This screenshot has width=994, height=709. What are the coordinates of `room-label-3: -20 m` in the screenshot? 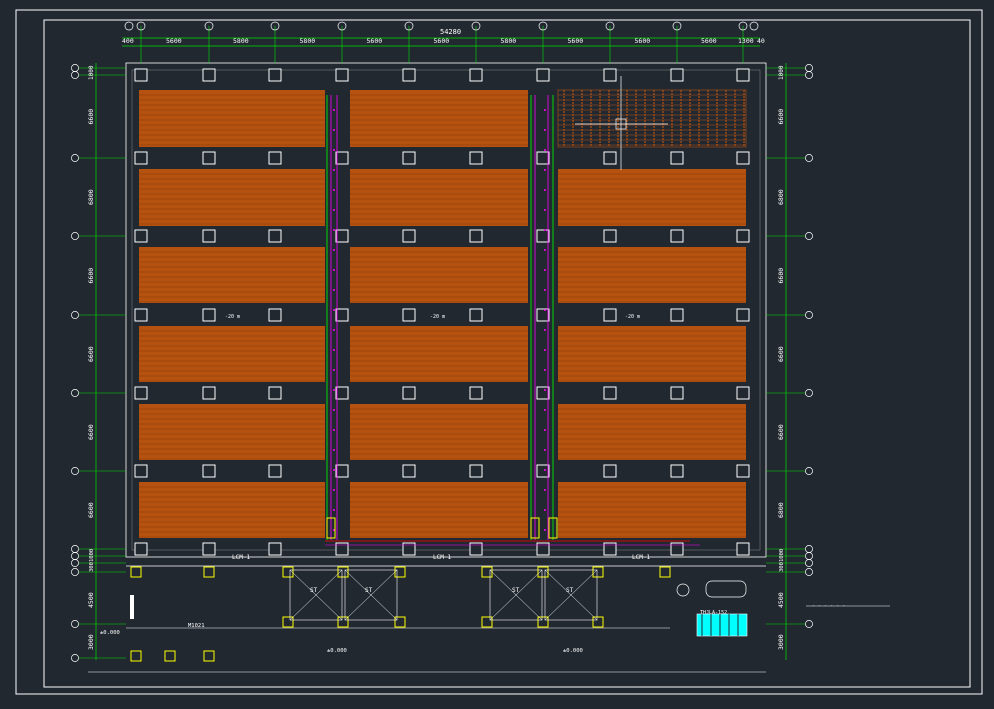 It's located at (632, 317).